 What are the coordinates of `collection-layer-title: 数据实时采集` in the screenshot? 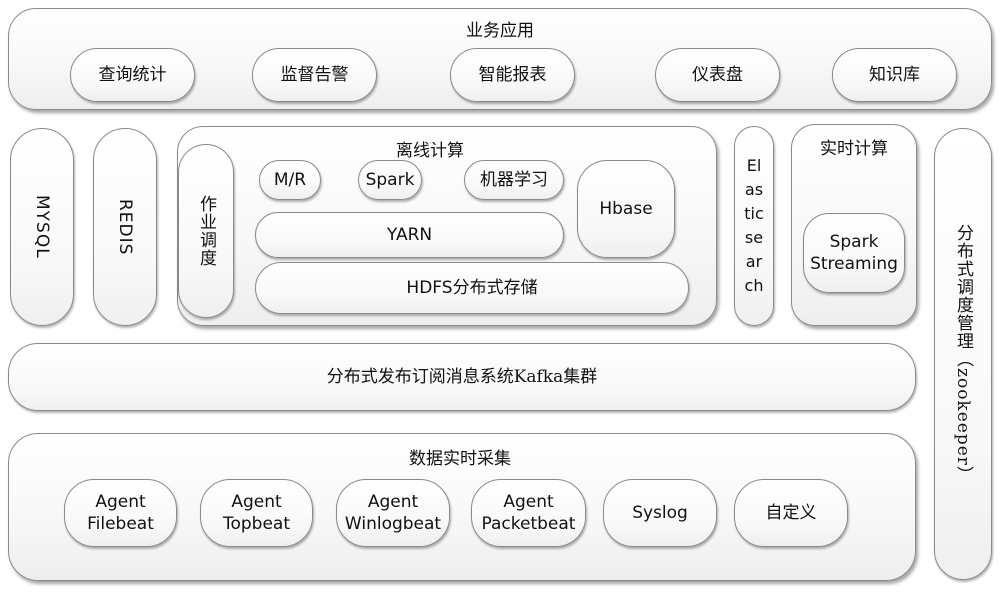 It's located at (460, 459).